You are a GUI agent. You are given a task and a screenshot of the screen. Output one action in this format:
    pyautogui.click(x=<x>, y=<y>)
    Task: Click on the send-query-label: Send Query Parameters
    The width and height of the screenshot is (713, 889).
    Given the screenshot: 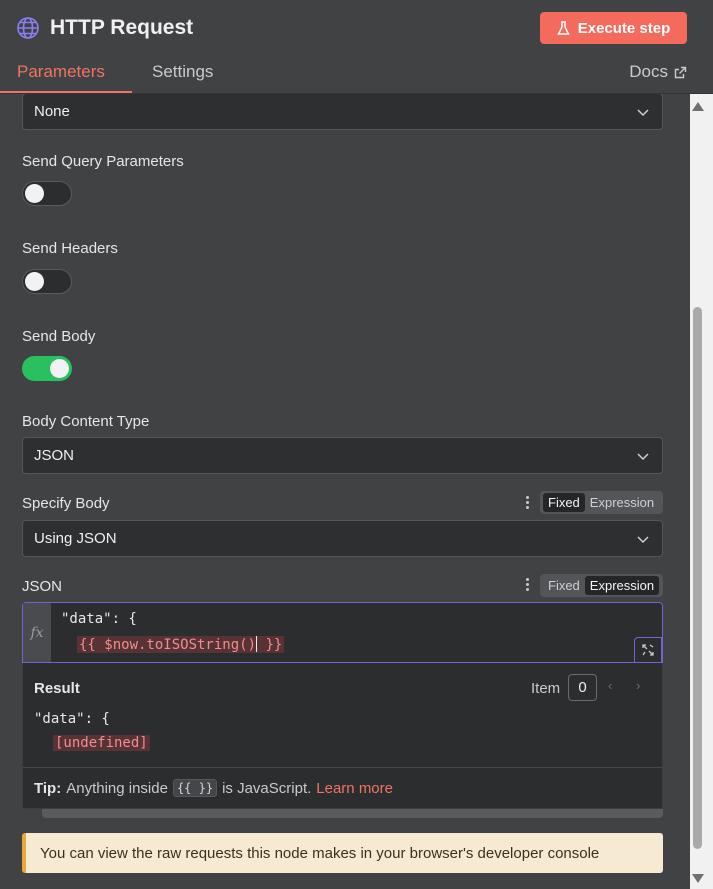 What is the action you would take?
    pyautogui.click(x=103, y=161)
    